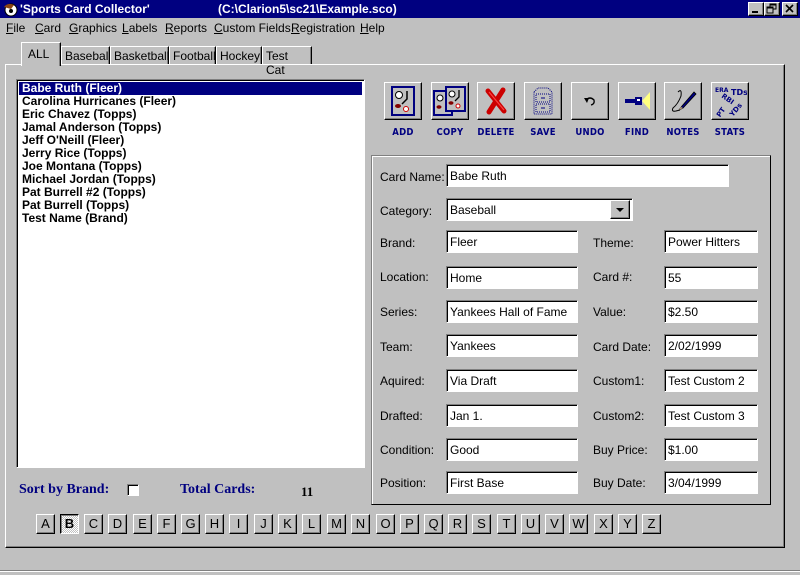 The image size is (800, 575). What do you see at coordinates (512, 277) in the screenshot?
I see `location-input: Home` at bounding box center [512, 277].